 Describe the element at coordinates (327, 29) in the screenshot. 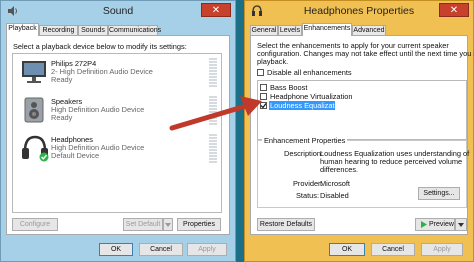

I see `tab-enhancements: Enhancements` at that location.